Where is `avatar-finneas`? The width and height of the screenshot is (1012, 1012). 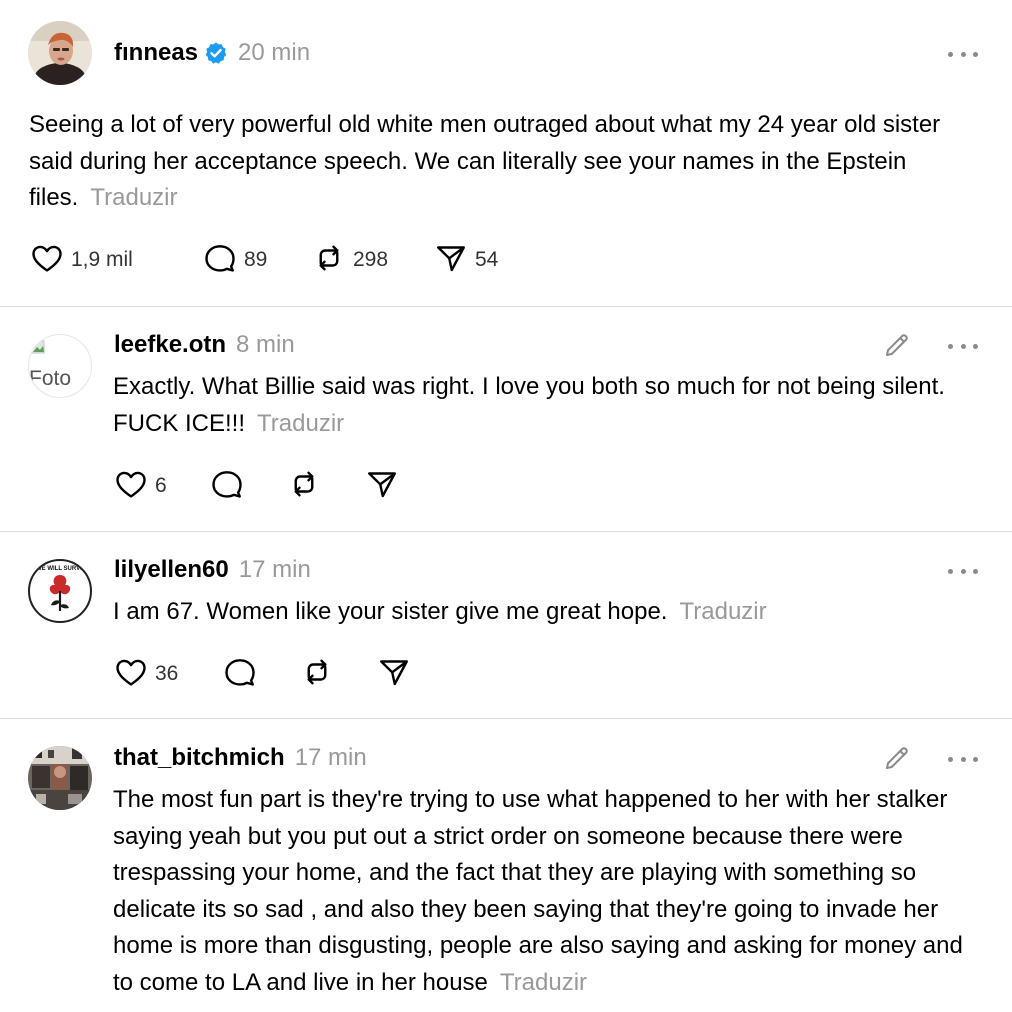
avatar-finneas is located at coordinates (60, 53).